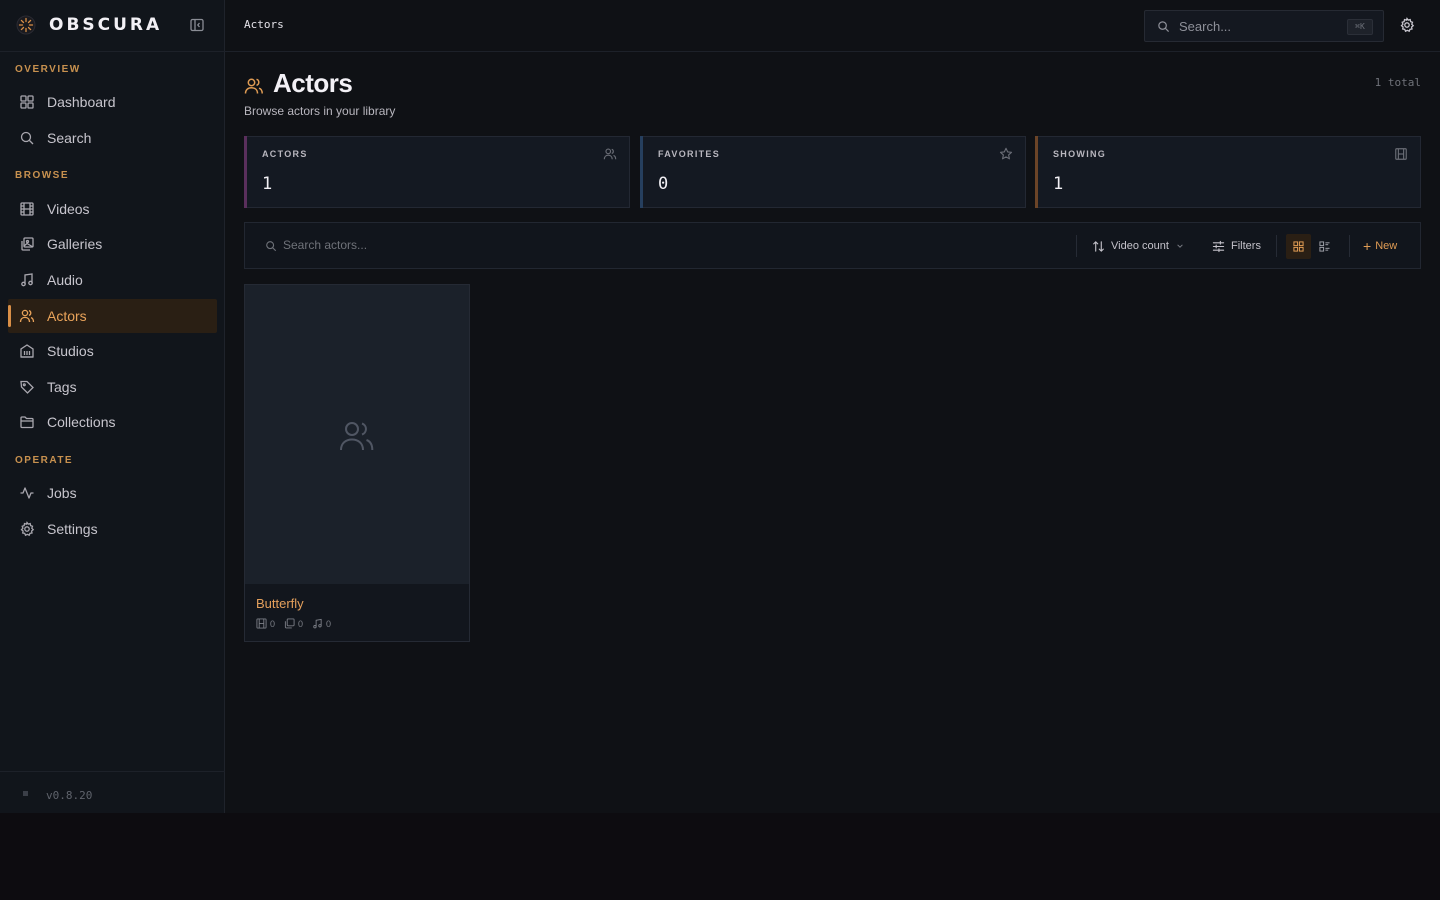 The image size is (1440, 900). Describe the element at coordinates (62, 493) in the screenshot. I see `sidebar-item-label: Jobs` at that location.